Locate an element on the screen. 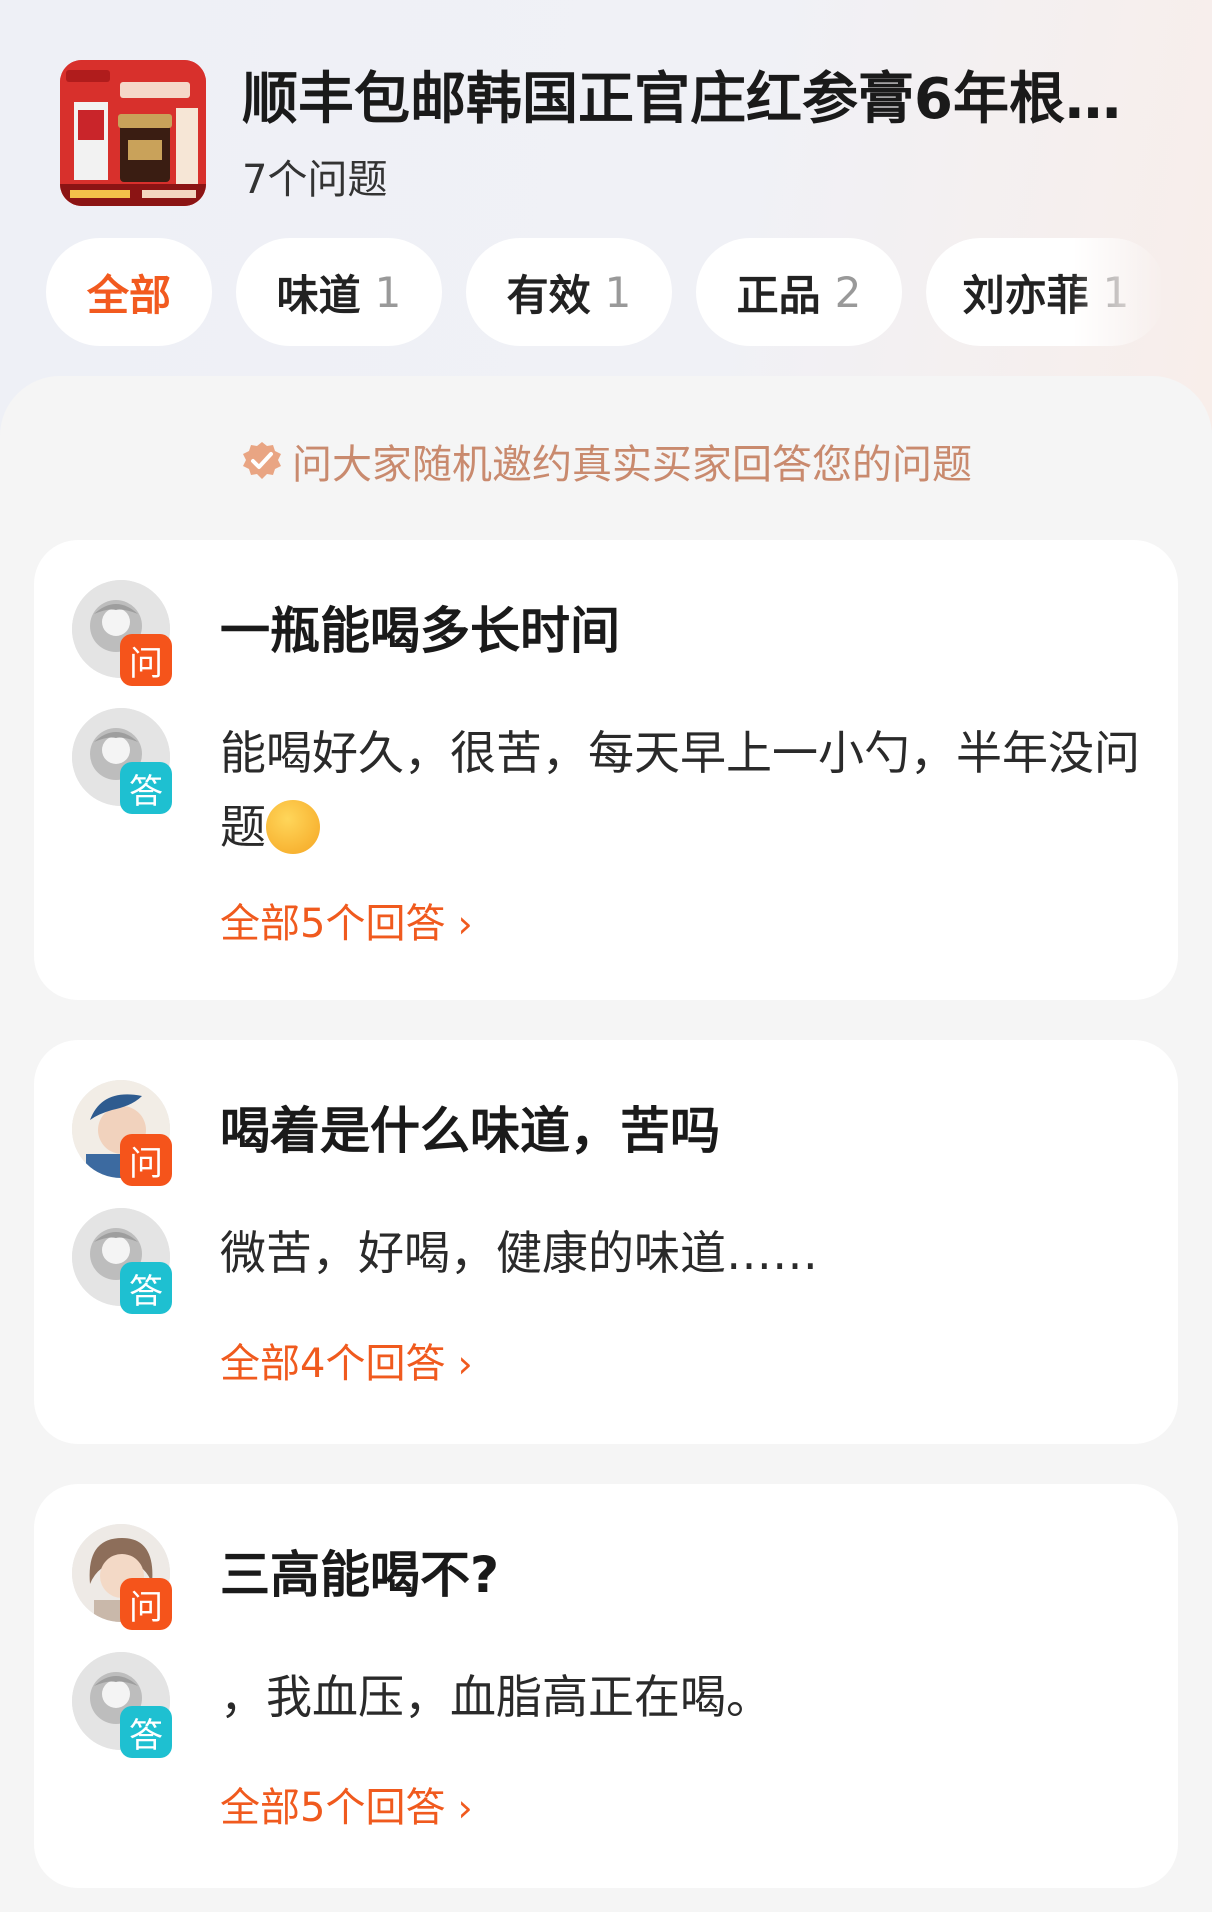 Image resolution: width=1212 pixels, height=1912 pixels. all-answers-link: 全部4个回答 › is located at coordinates (346, 1364).